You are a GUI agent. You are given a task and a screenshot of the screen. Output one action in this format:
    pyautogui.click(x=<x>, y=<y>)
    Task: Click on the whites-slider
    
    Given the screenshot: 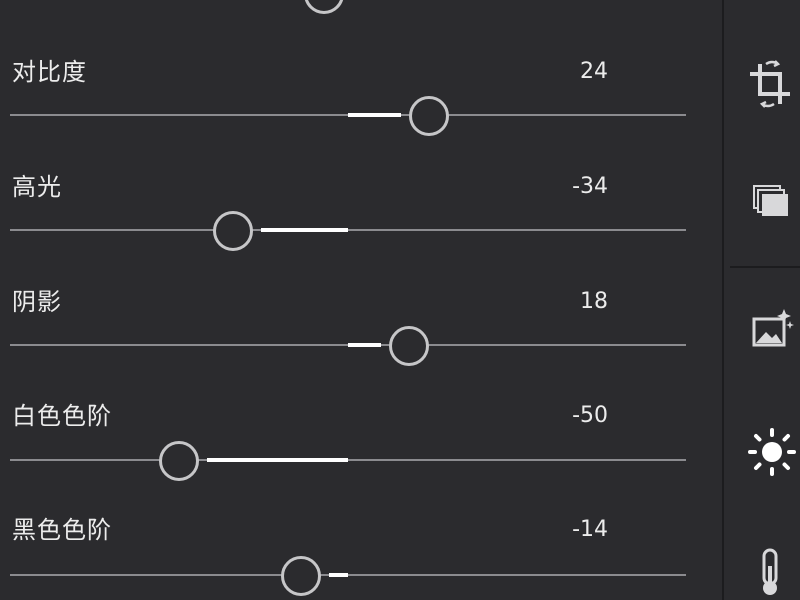 What is the action you would take?
    pyautogui.click(x=348, y=460)
    